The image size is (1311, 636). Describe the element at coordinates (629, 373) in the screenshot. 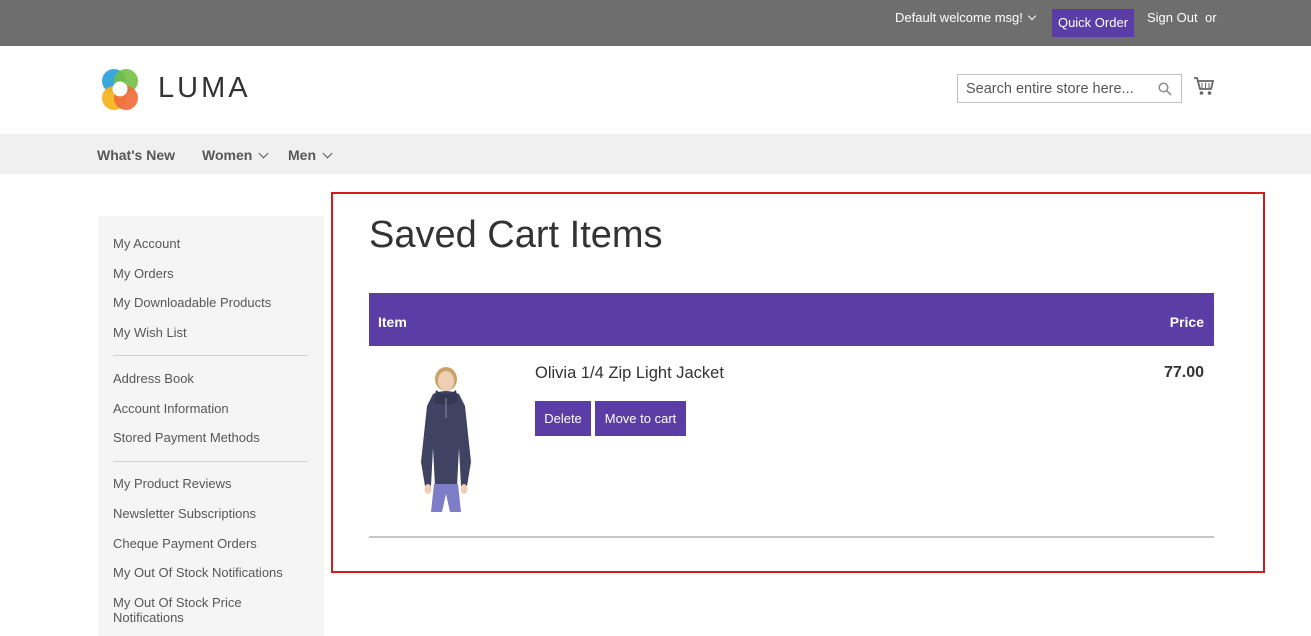

I see `product-name: Olivia 1/4 Zip Light Jacket` at that location.